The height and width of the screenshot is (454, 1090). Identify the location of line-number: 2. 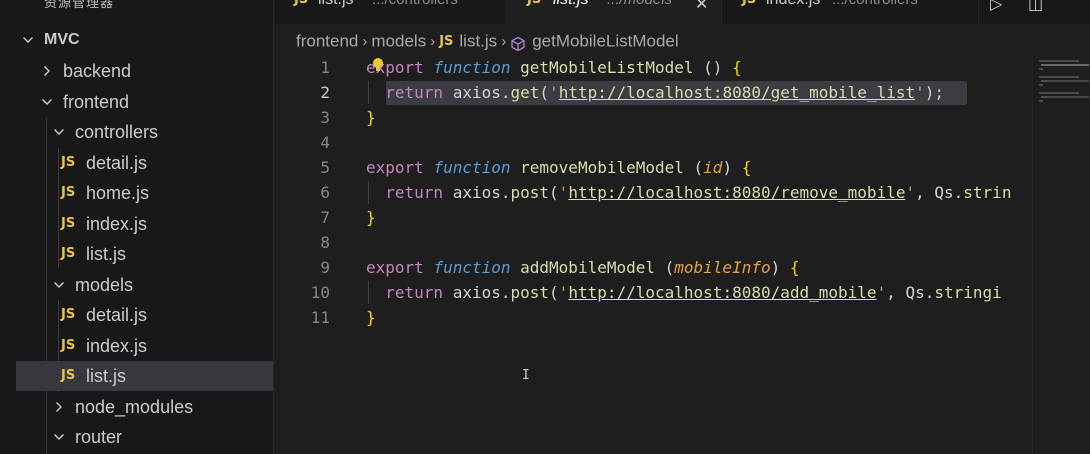
(325, 92).